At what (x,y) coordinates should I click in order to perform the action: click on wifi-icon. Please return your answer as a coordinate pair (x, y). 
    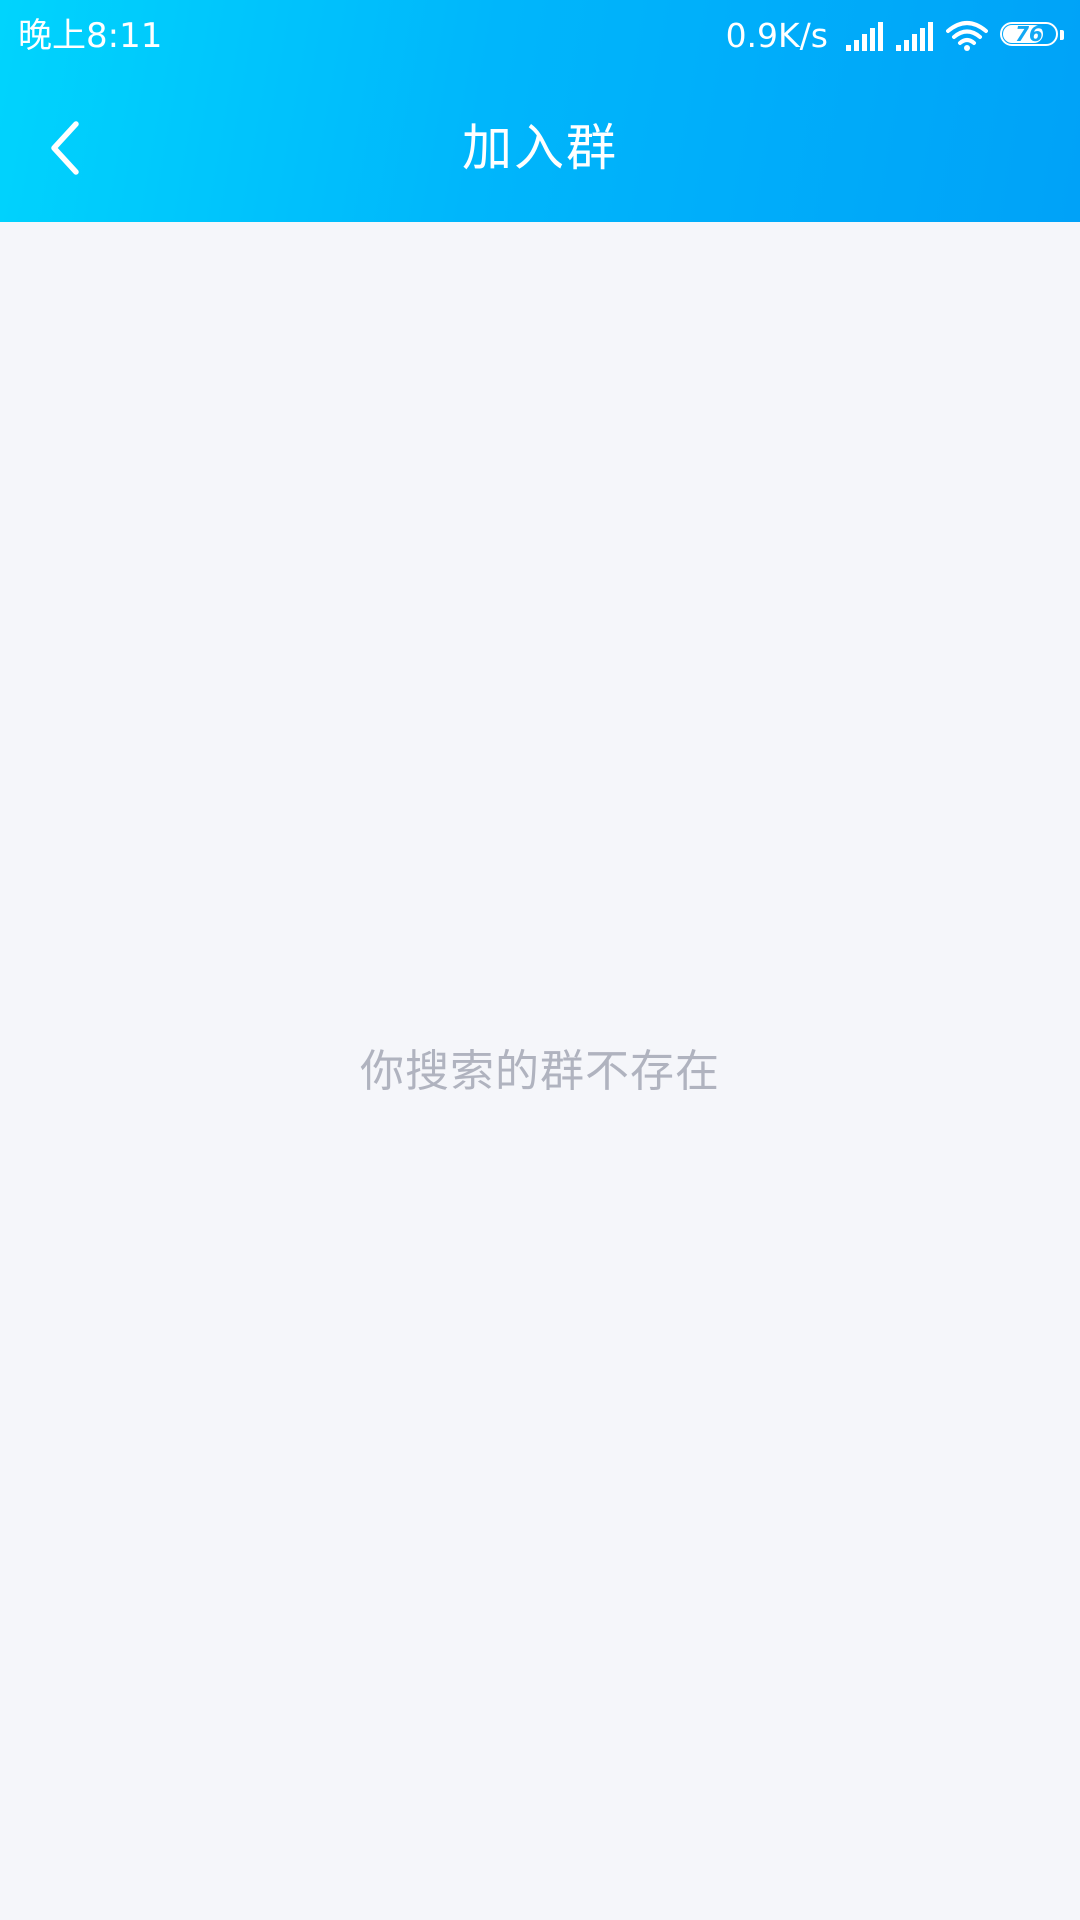
    Looking at the image, I should click on (967, 36).